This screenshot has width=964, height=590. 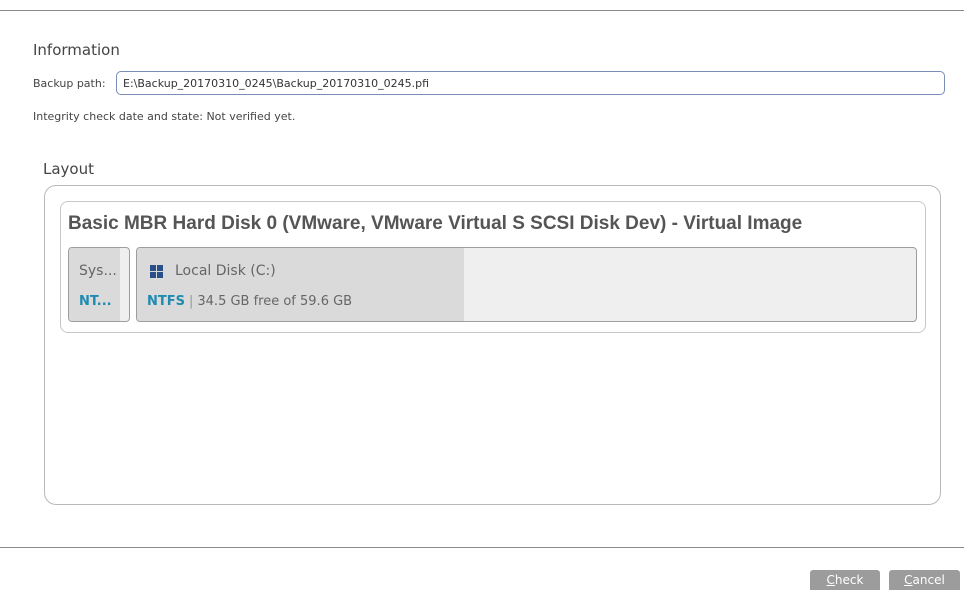 I want to click on check-button: Check, so click(x=845, y=580).